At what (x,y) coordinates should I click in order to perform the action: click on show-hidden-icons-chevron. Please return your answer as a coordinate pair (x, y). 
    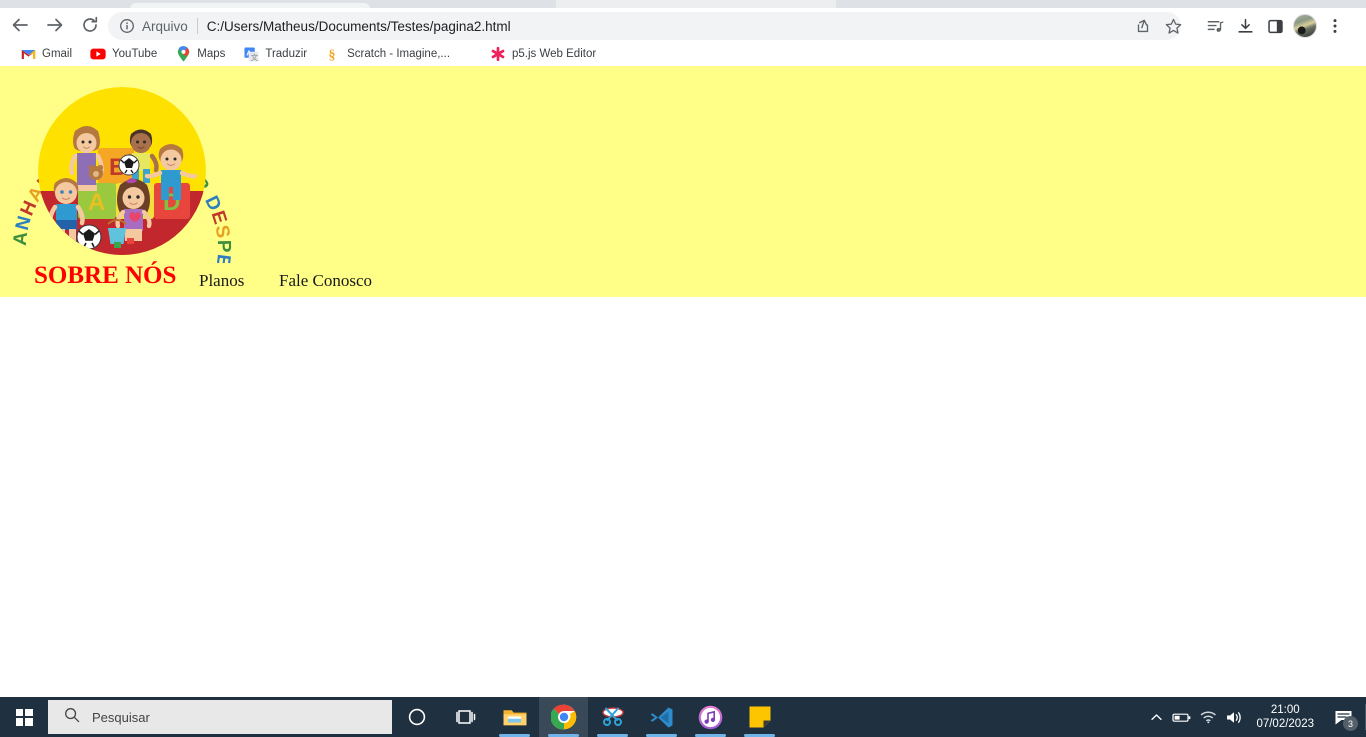
    Looking at the image, I should click on (1156, 717).